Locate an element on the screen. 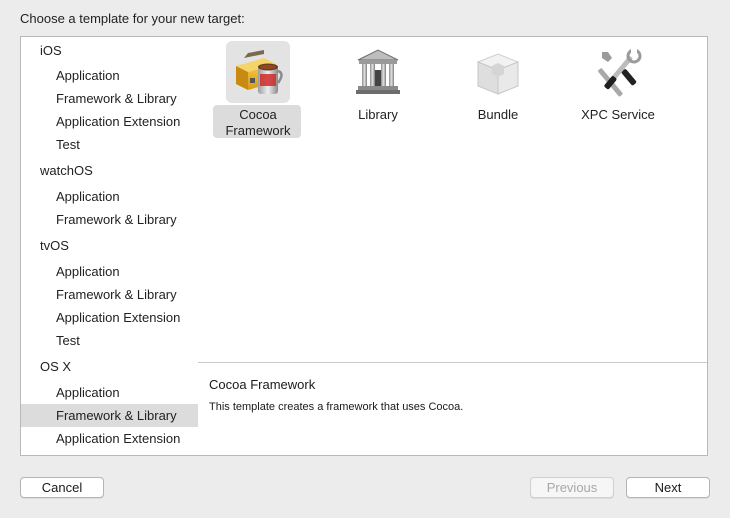  sidebar-item-watchos-application: Application is located at coordinates (109, 196).